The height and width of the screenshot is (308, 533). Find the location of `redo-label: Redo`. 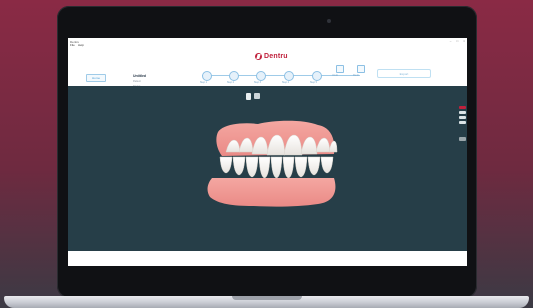

redo-label: Redo is located at coordinates (356, 75).